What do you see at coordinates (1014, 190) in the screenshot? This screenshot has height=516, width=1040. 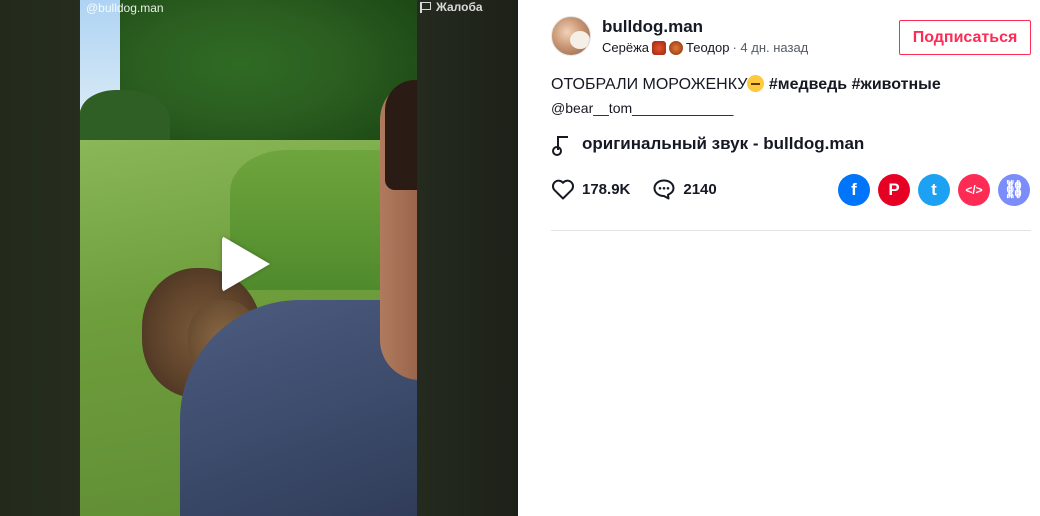 I see `link-icon: ⛓` at bounding box center [1014, 190].